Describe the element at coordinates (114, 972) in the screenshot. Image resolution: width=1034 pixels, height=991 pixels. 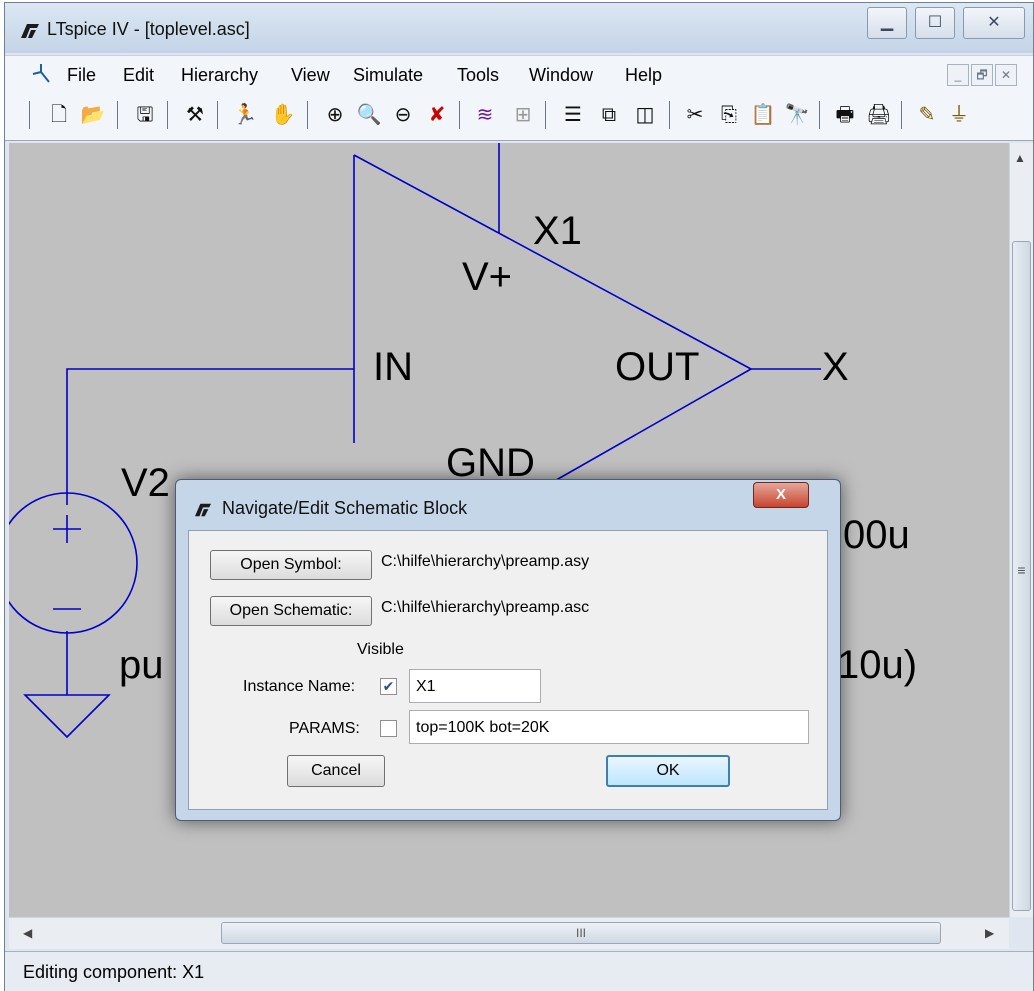
I see `status-text: Editing component: X1` at that location.